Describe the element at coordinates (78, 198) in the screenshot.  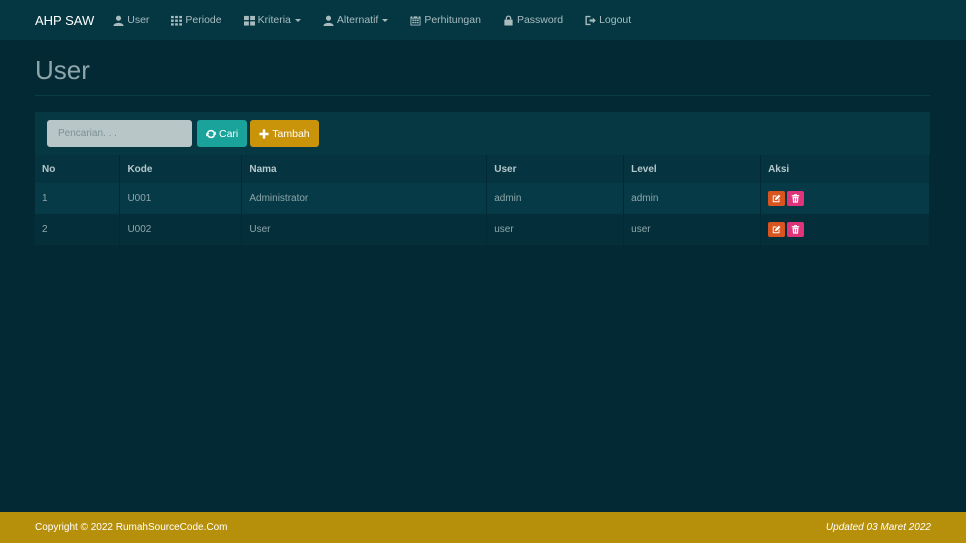
I see `cell-no: 1` at that location.